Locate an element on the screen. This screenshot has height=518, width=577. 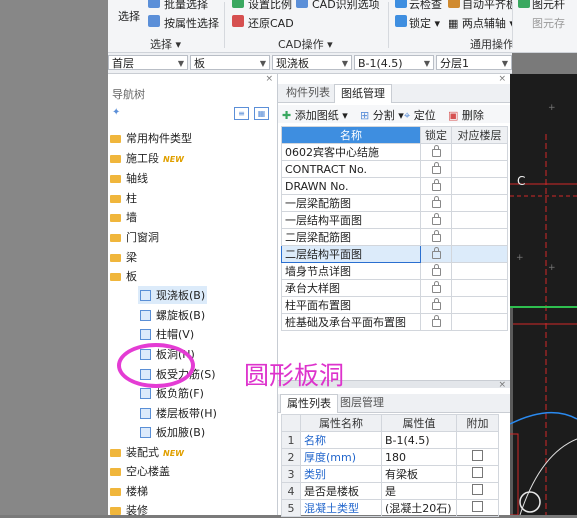
nav-item-decoration: 装修 is located at coordinates (129, 510).